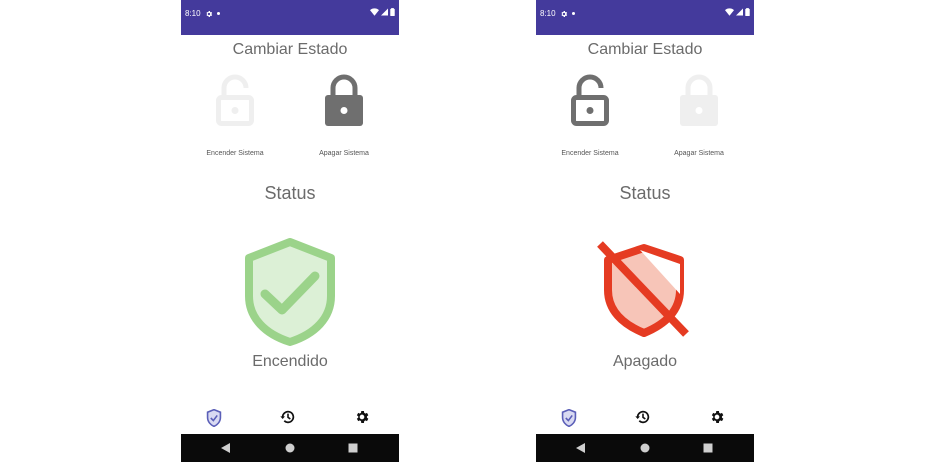 The height and width of the screenshot is (462, 934). I want to click on shield-check-icon, so click(290, 292).